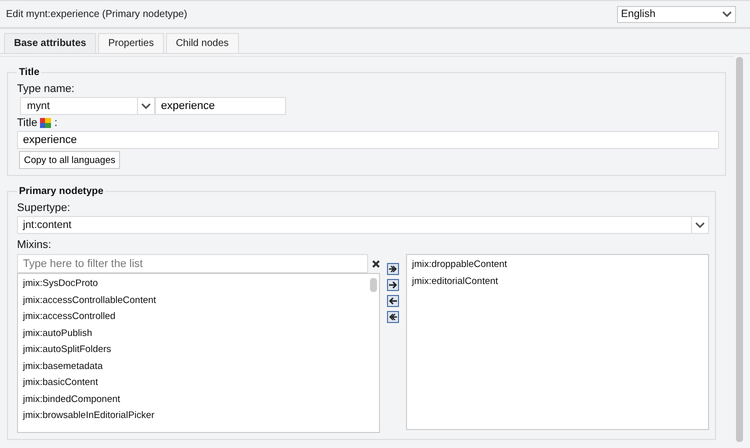  I want to click on title-input-field: experience, so click(368, 140).